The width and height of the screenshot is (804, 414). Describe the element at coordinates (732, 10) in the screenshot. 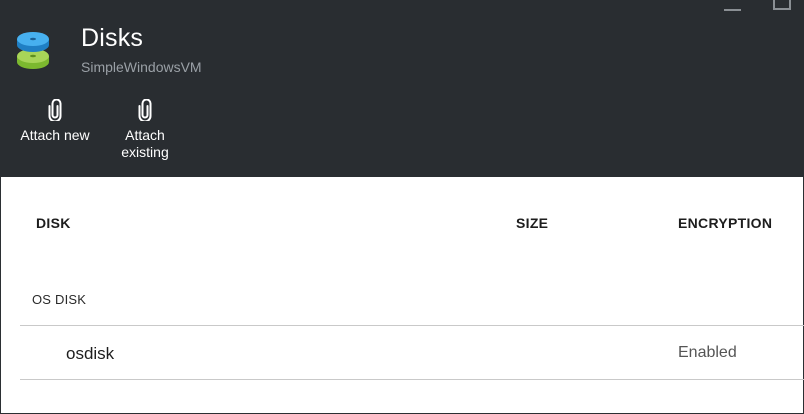

I see `minimize-icon` at that location.